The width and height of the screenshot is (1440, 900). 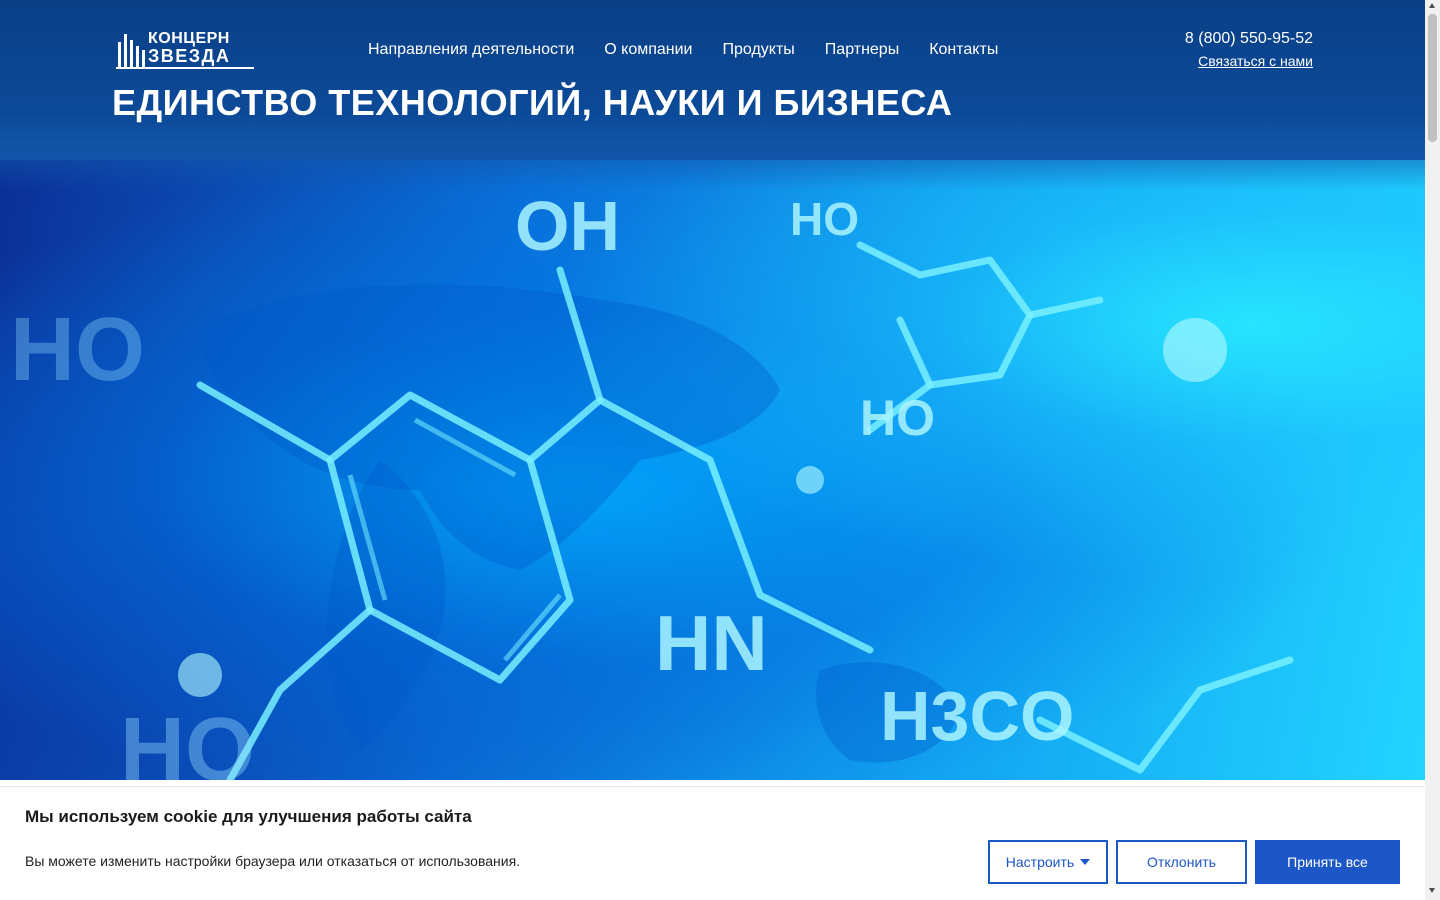 What do you see at coordinates (1432, 890) in the screenshot?
I see `scroll-down-icon` at bounding box center [1432, 890].